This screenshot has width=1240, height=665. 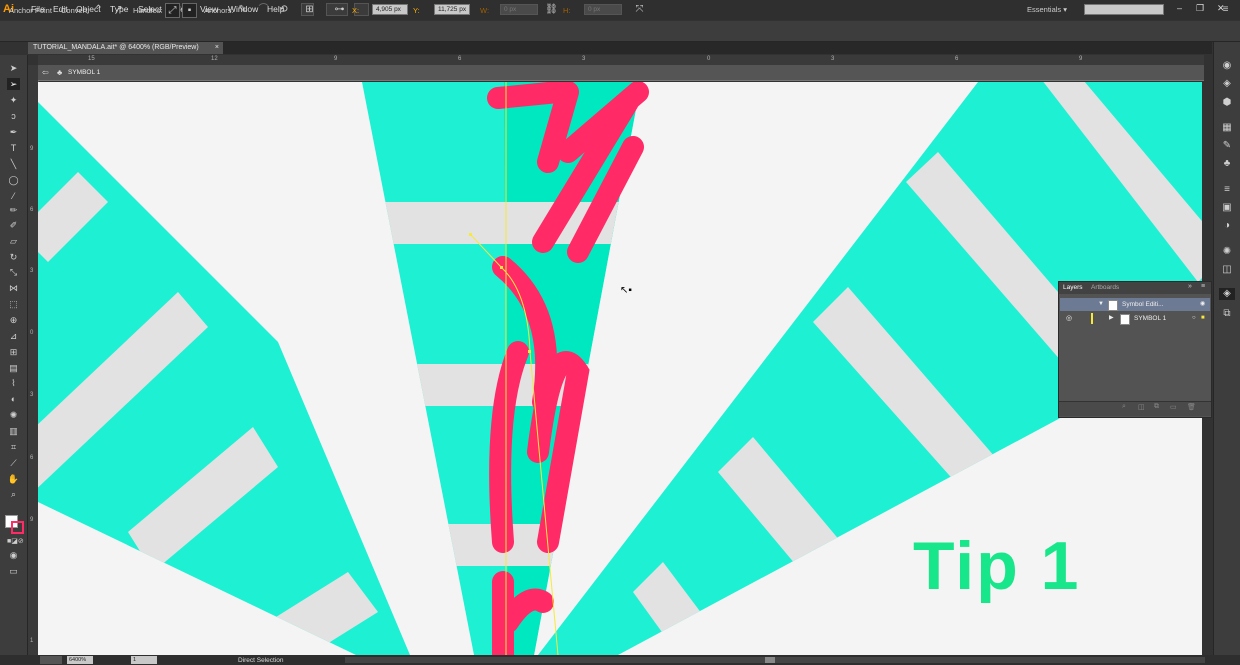 I want to click on x-label: X:, so click(x=356, y=10).